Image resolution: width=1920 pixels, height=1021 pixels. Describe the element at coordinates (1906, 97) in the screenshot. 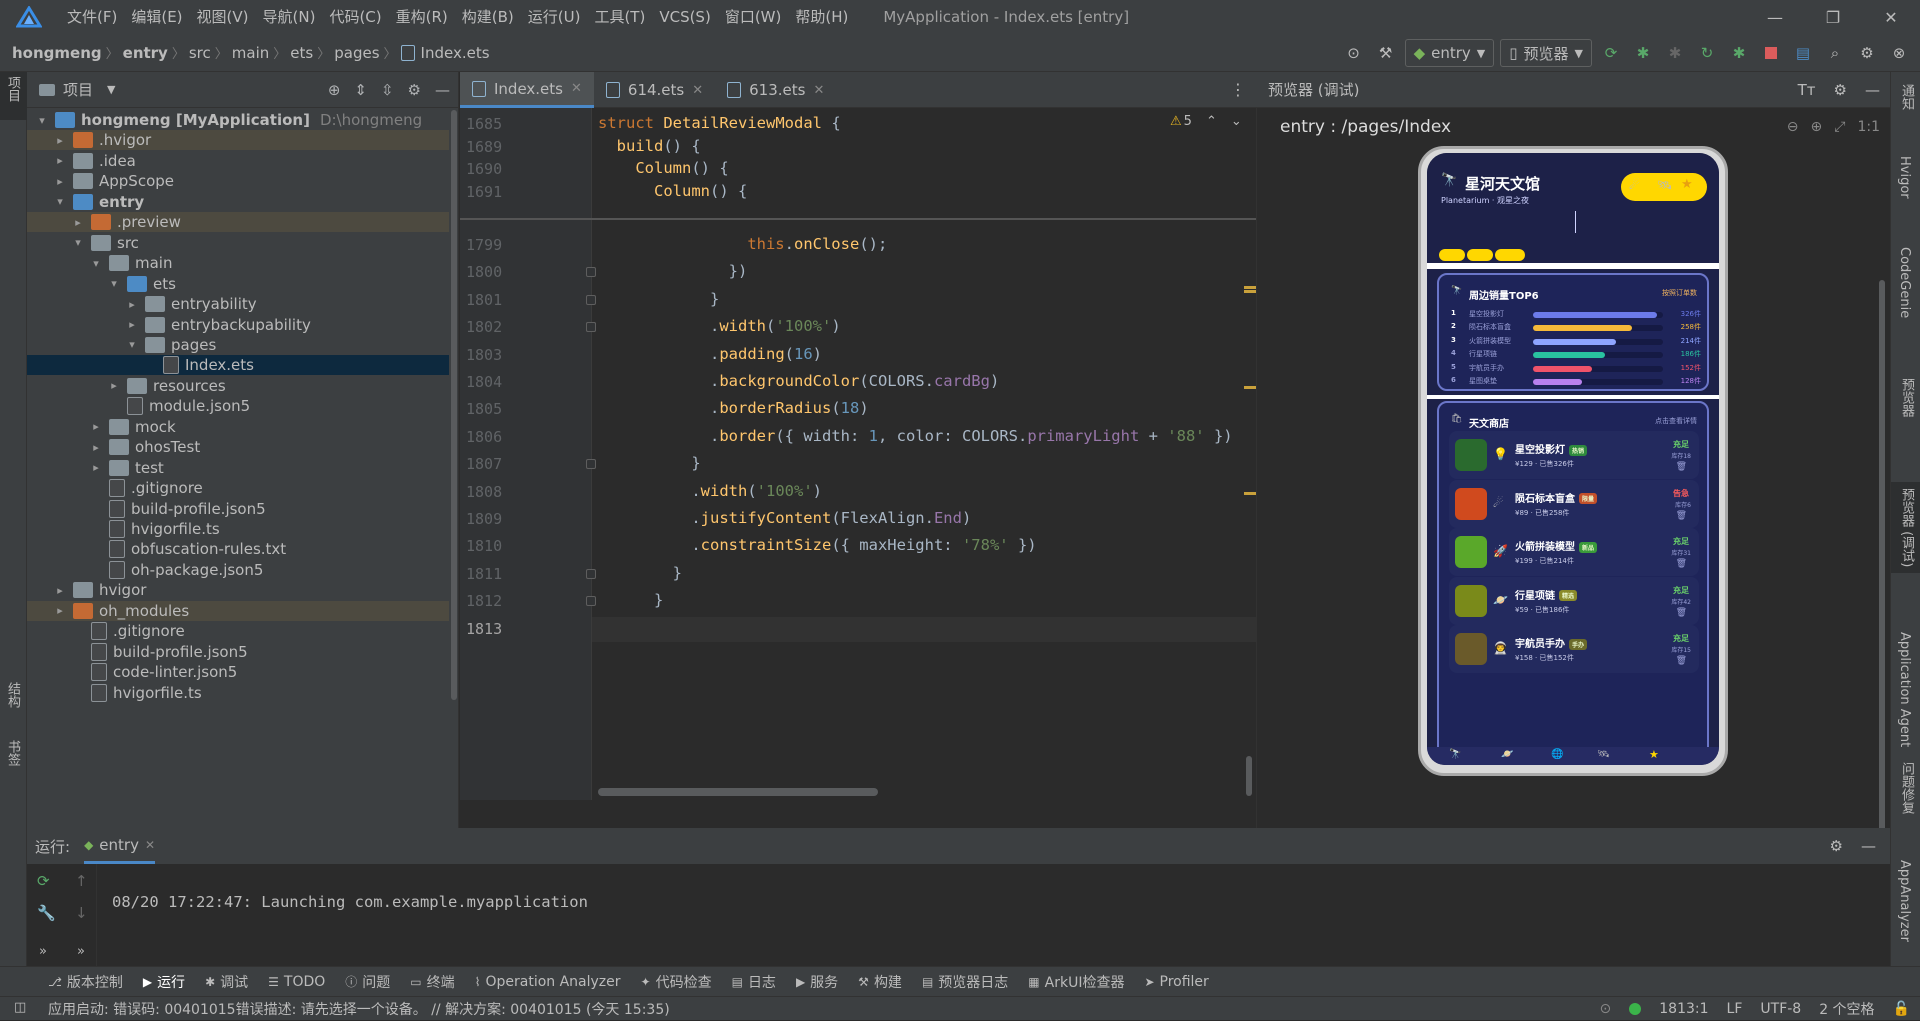

I see `notification-tool-tab: 通知` at that location.